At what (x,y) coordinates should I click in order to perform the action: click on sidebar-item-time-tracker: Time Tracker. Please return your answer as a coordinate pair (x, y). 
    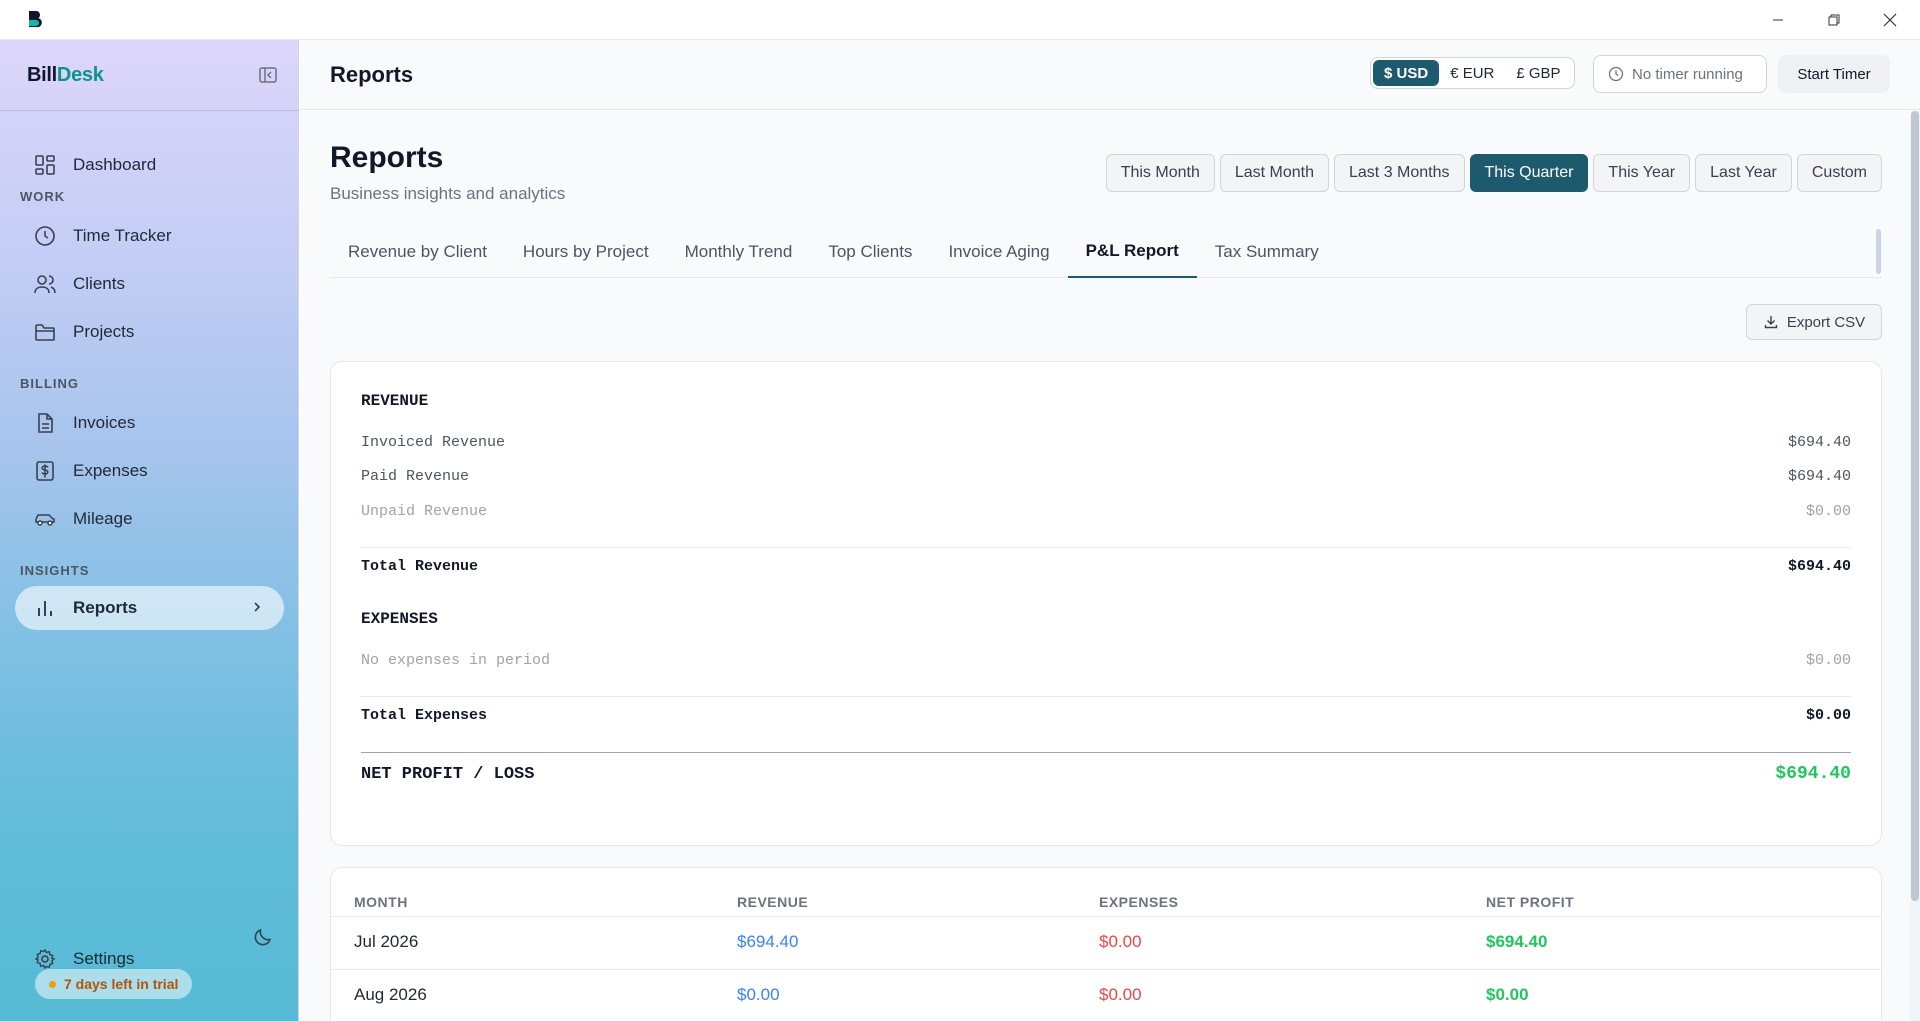
    Looking at the image, I should click on (149, 236).